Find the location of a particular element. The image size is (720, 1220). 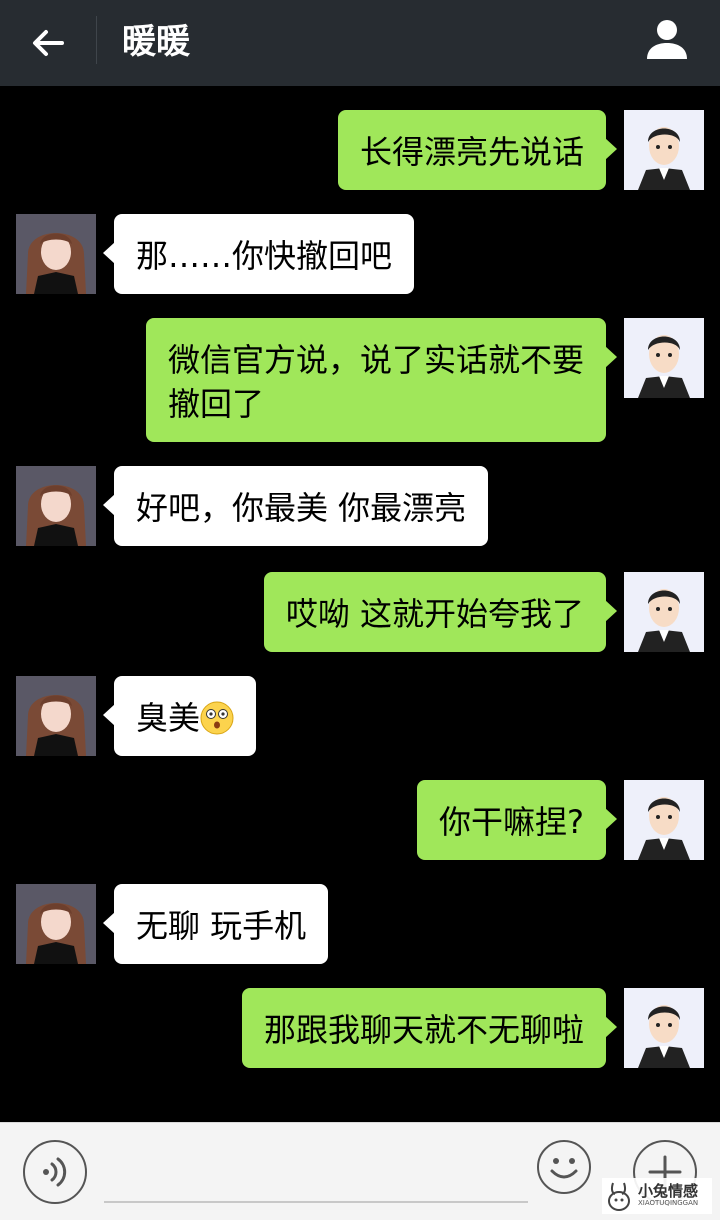

message-bubble: 臭美 is located at coordinates (179, 716).